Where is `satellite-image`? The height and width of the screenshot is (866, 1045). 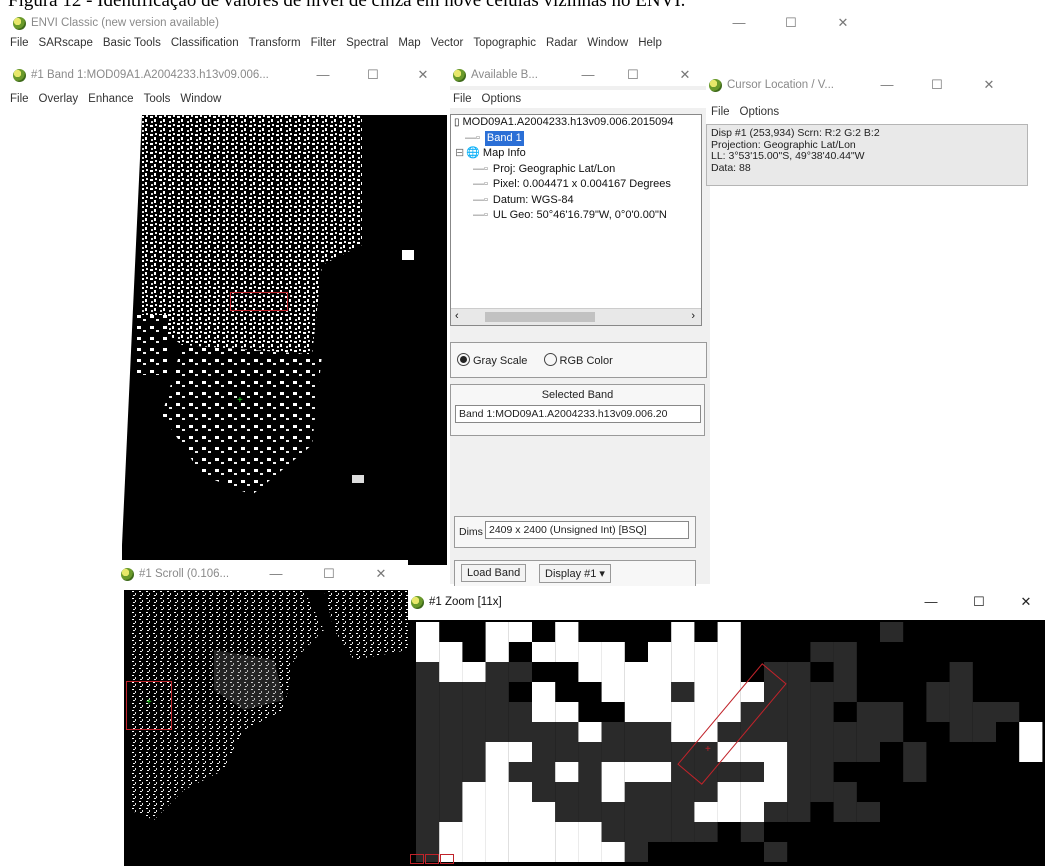
satellite-image is located at coordinates (268, 330).